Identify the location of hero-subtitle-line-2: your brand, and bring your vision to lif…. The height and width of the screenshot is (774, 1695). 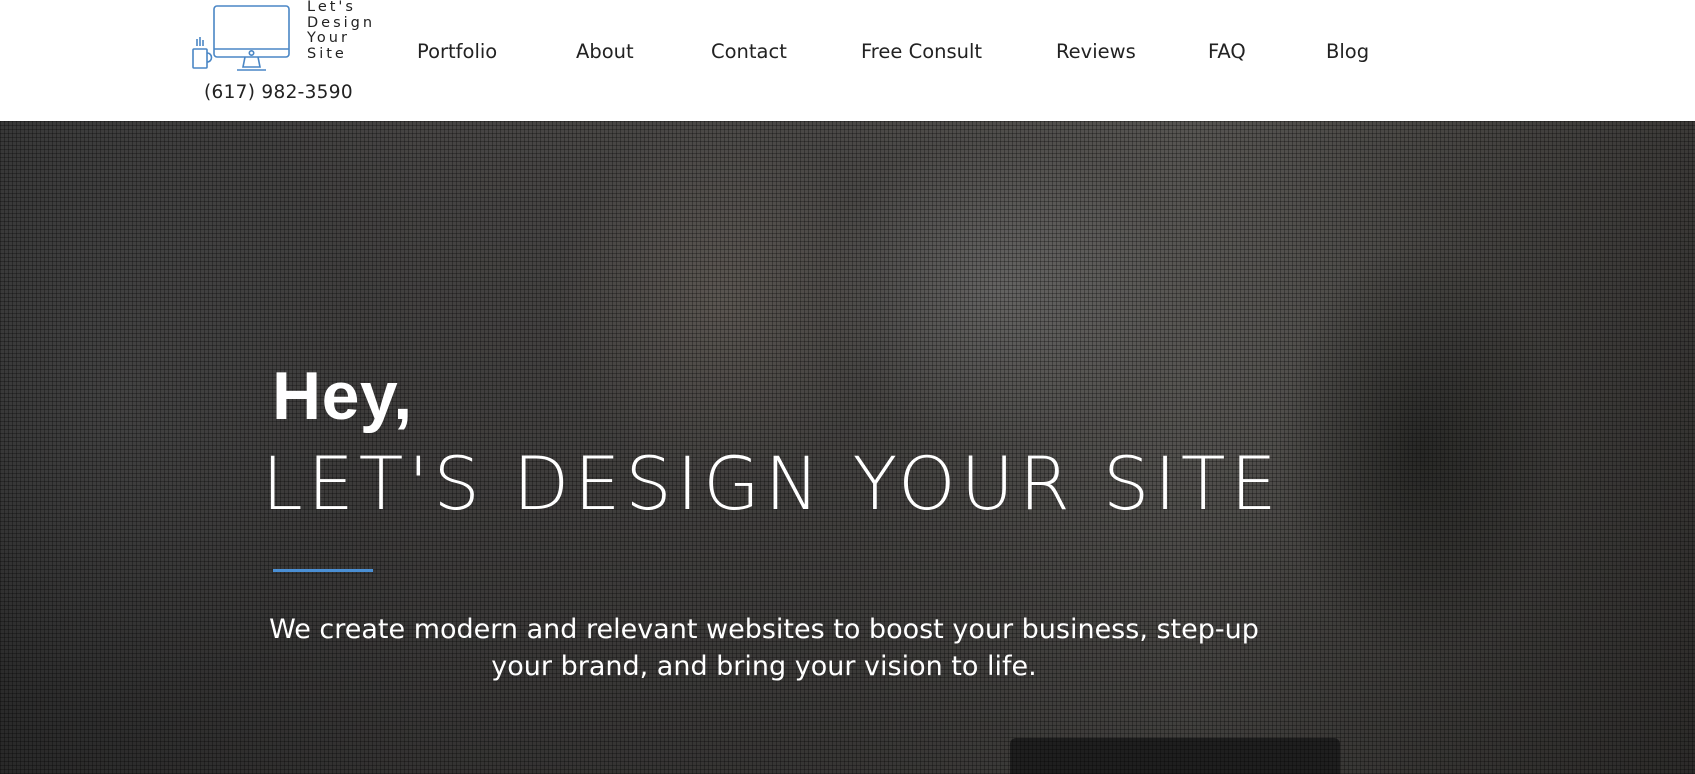
(764, 666).